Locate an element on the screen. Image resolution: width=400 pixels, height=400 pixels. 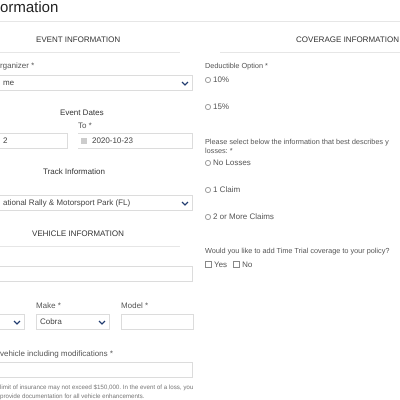
section-subheading: Event Dates is located at coordinates (82, 112).